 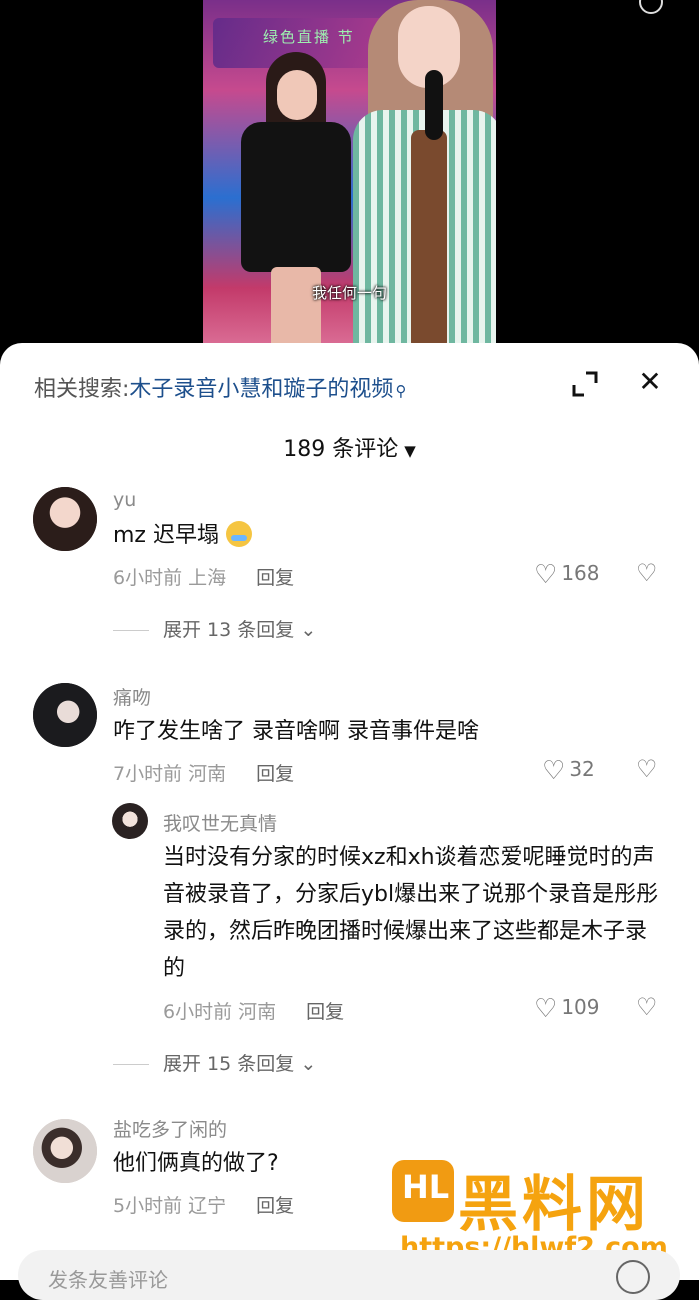 I want to click on comment-meta: 5小时前 辽宁 回复, so click(x=203, y=1204).